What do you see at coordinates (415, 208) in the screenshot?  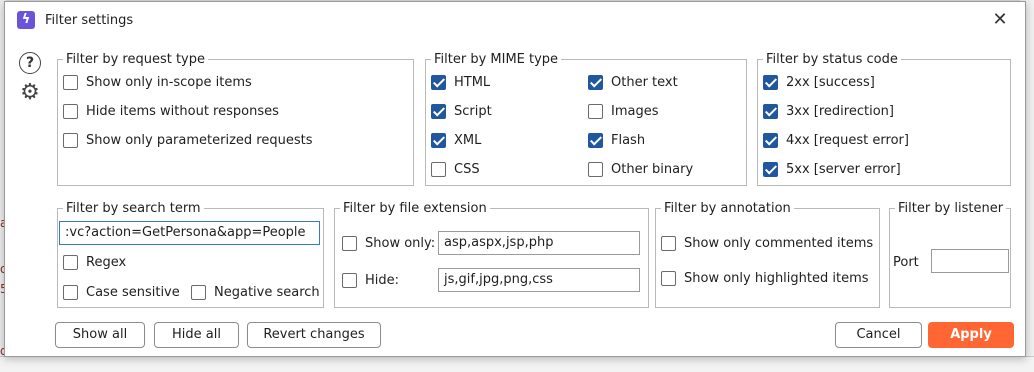 I see `file-extension-legend: Filter by file extension` at bounding box center [415, 208].